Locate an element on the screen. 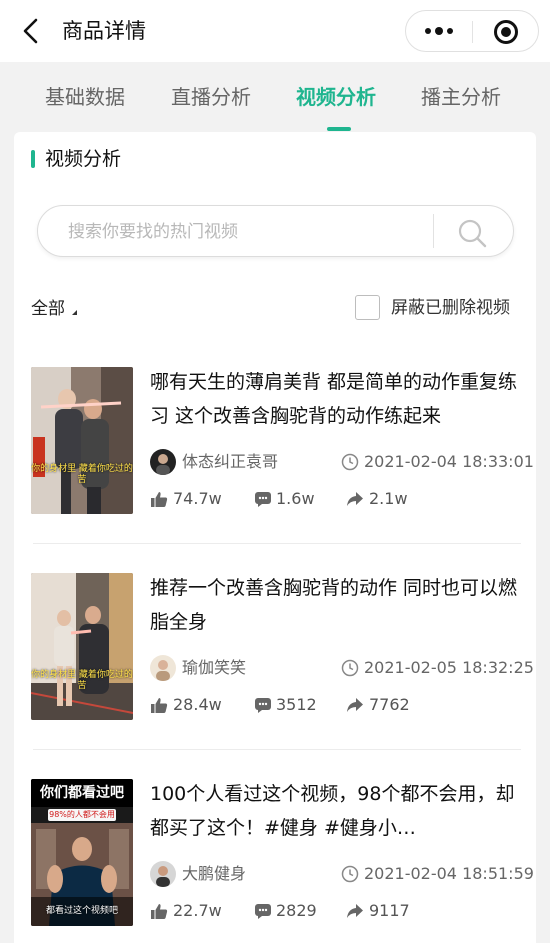  video-thumbnail: 你们都看过吧 98%的人都不会用 都看过这个视频吧 is located at coordinates (82, 852).